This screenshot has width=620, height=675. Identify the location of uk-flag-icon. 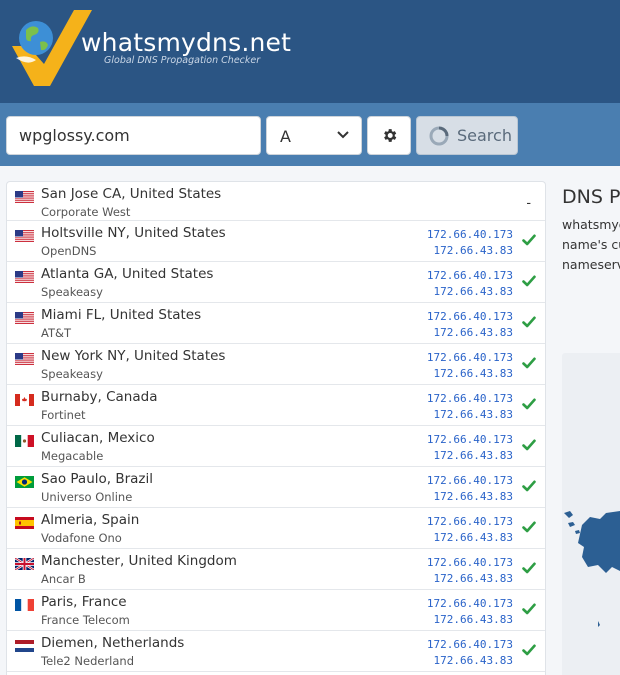
(24, 564).